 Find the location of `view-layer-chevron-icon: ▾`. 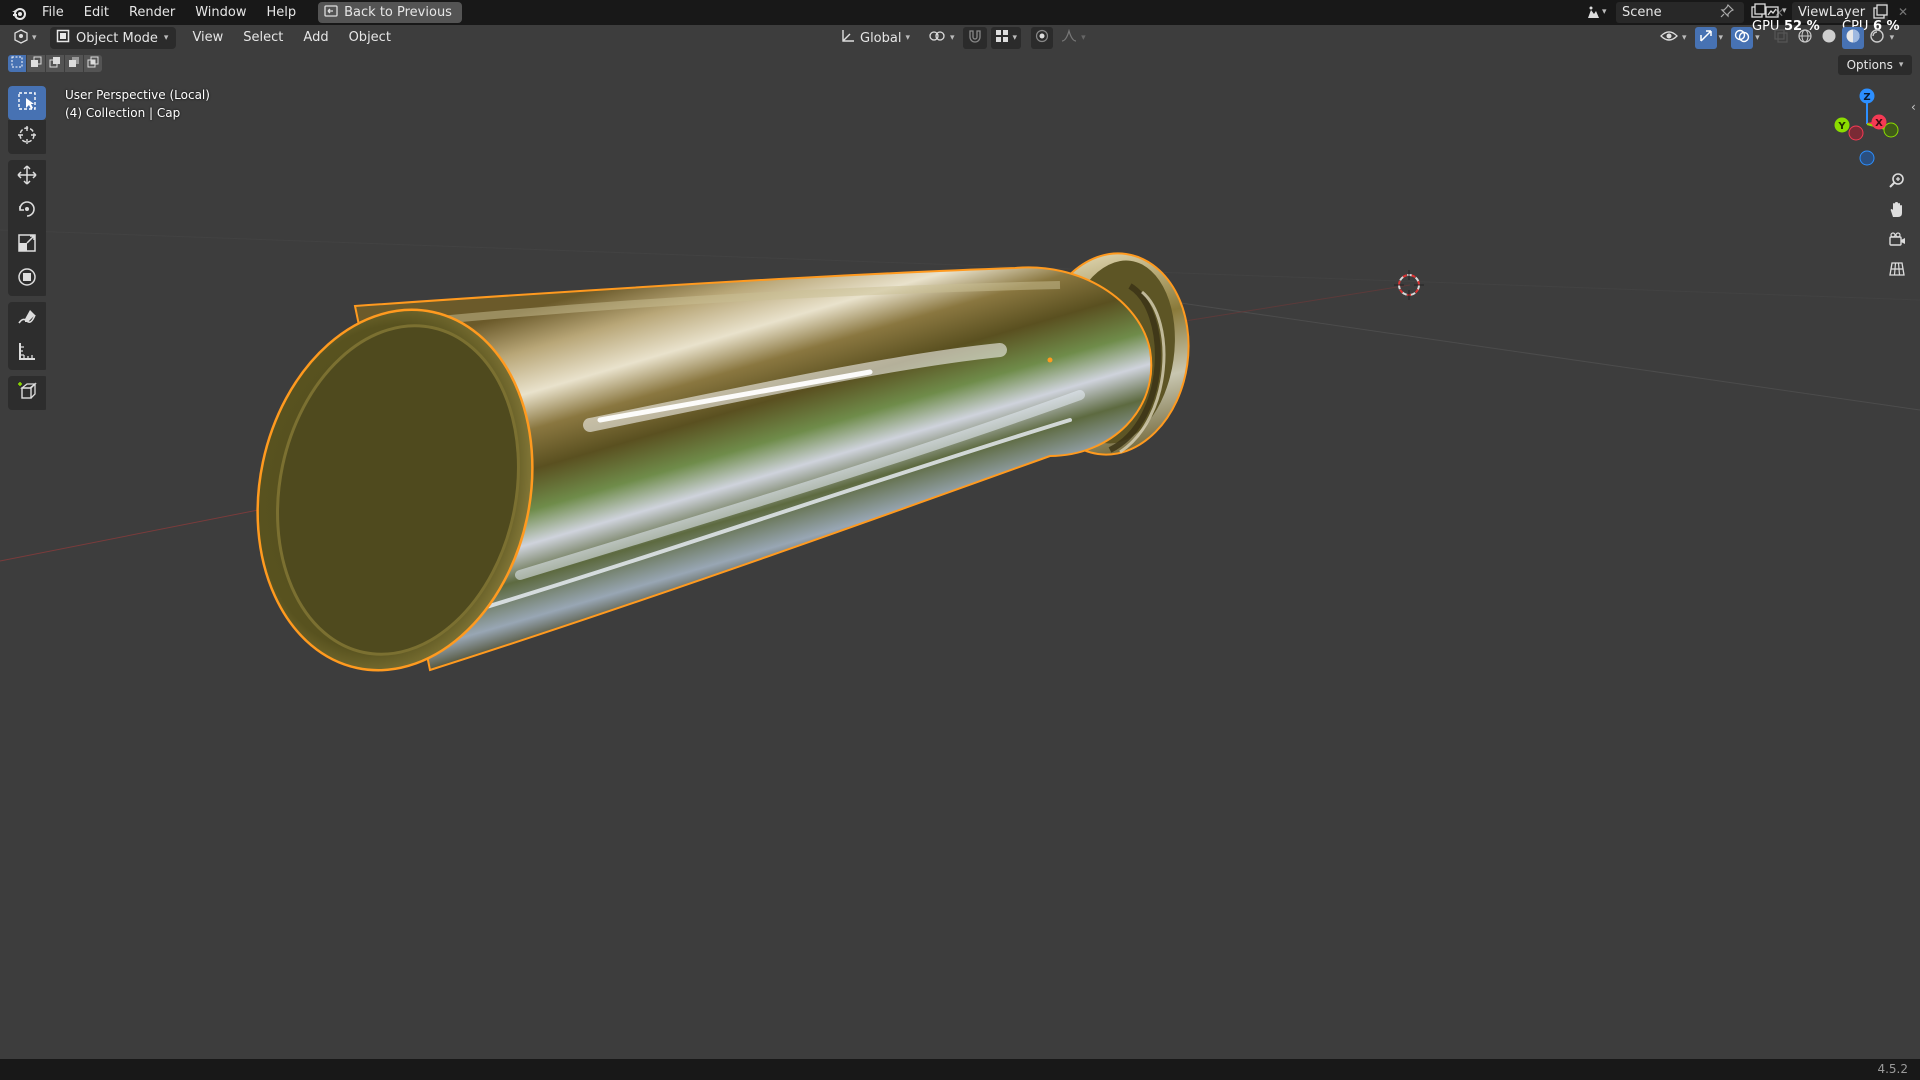

view-layer-chevron-icon: ▾ is located at coordinates (1784, 11).